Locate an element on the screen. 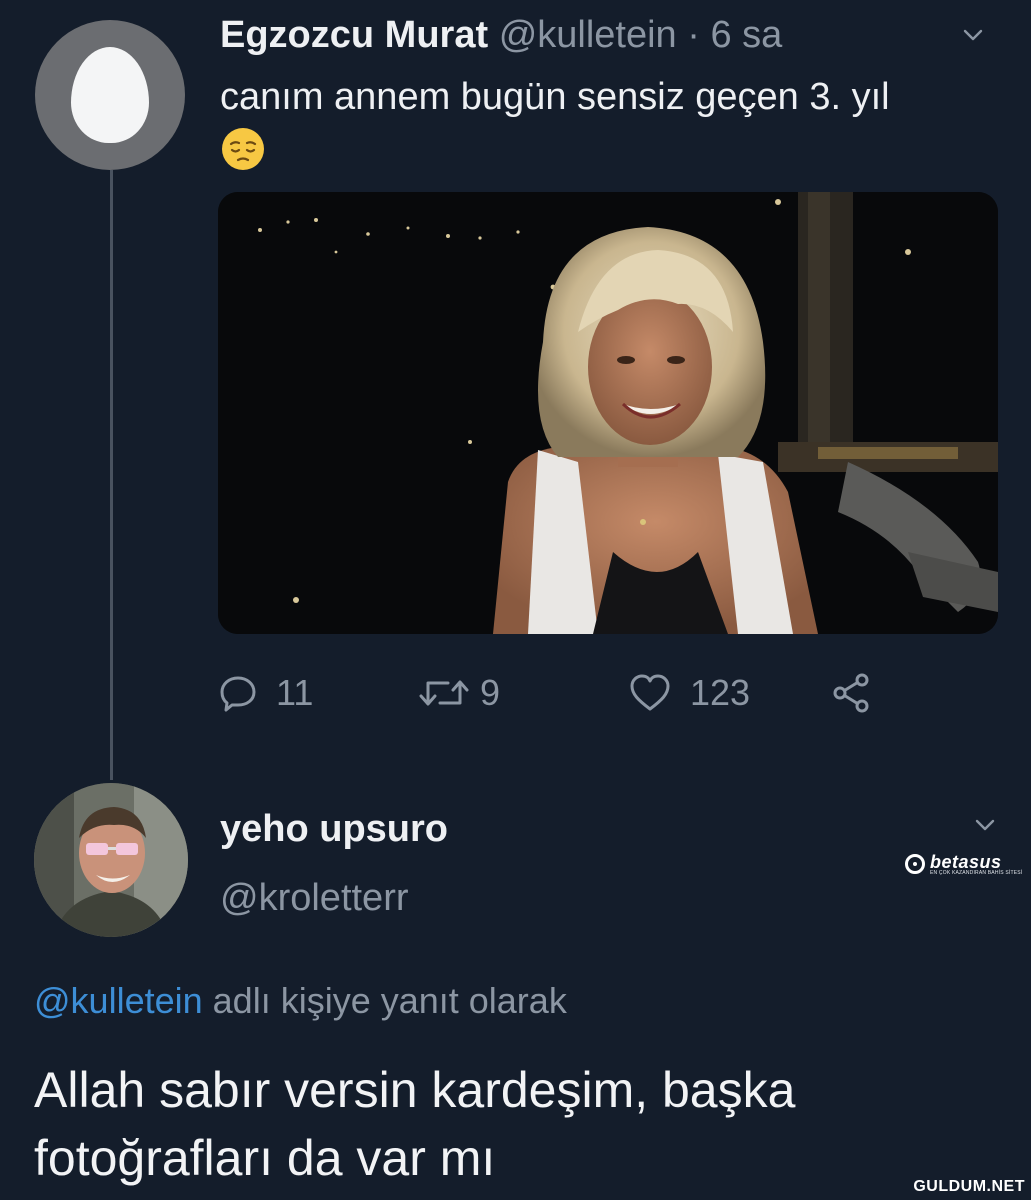  betasus-logo-icon is located at coordinates (915, 864).